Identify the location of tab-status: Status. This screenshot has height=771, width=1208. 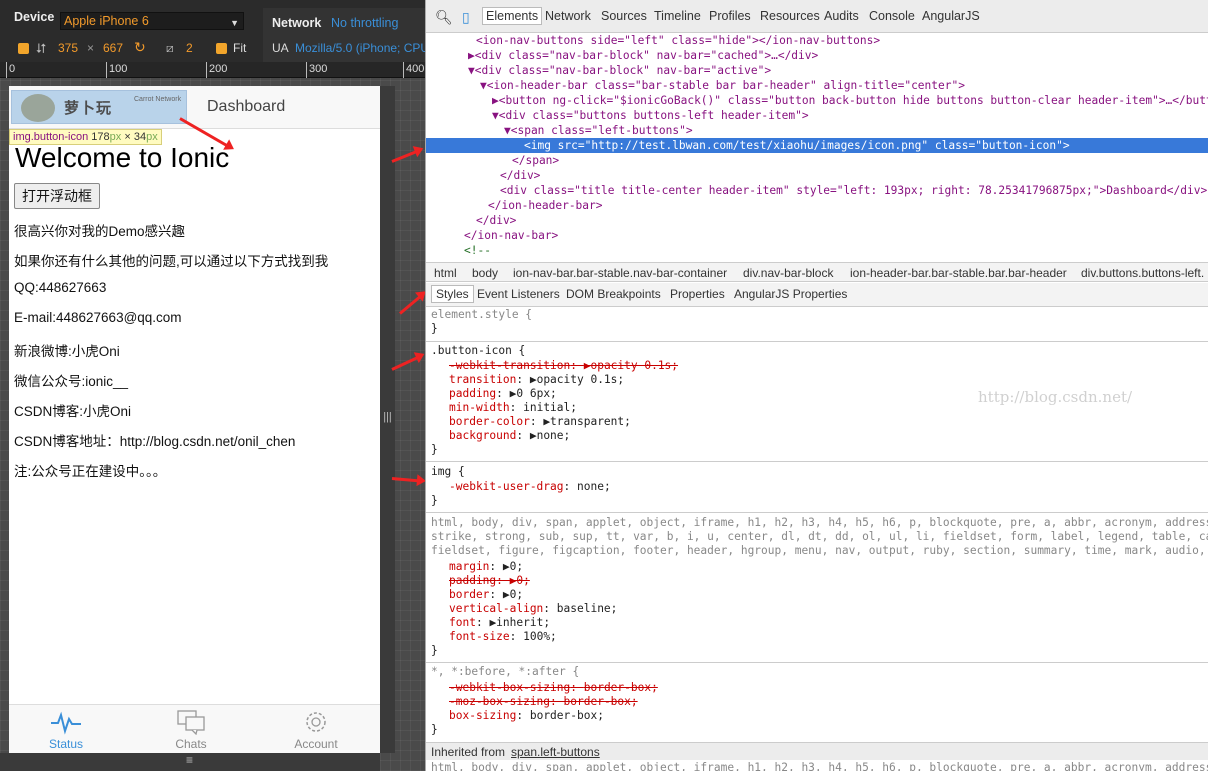
(66, 730).